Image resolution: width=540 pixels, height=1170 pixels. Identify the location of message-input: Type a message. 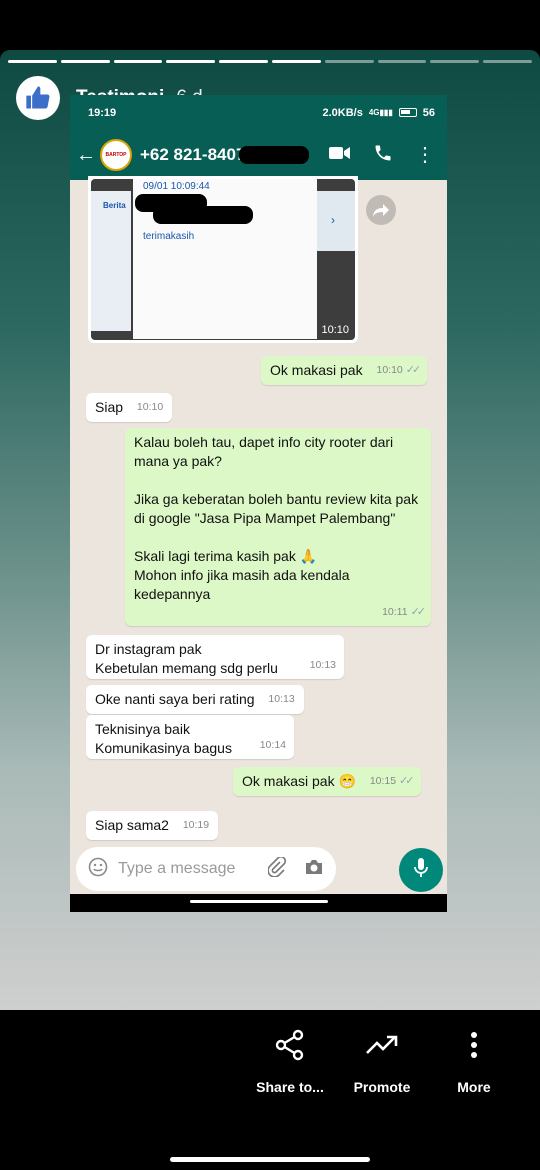
(176, 869).